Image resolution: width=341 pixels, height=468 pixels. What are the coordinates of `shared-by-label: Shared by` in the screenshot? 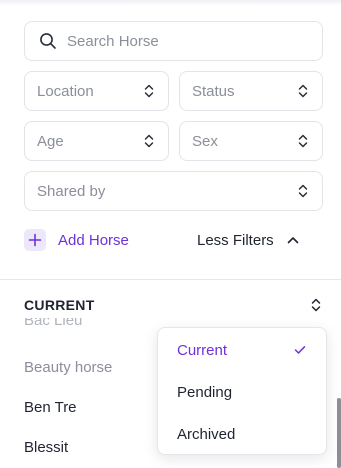 It's located at (71, 191).